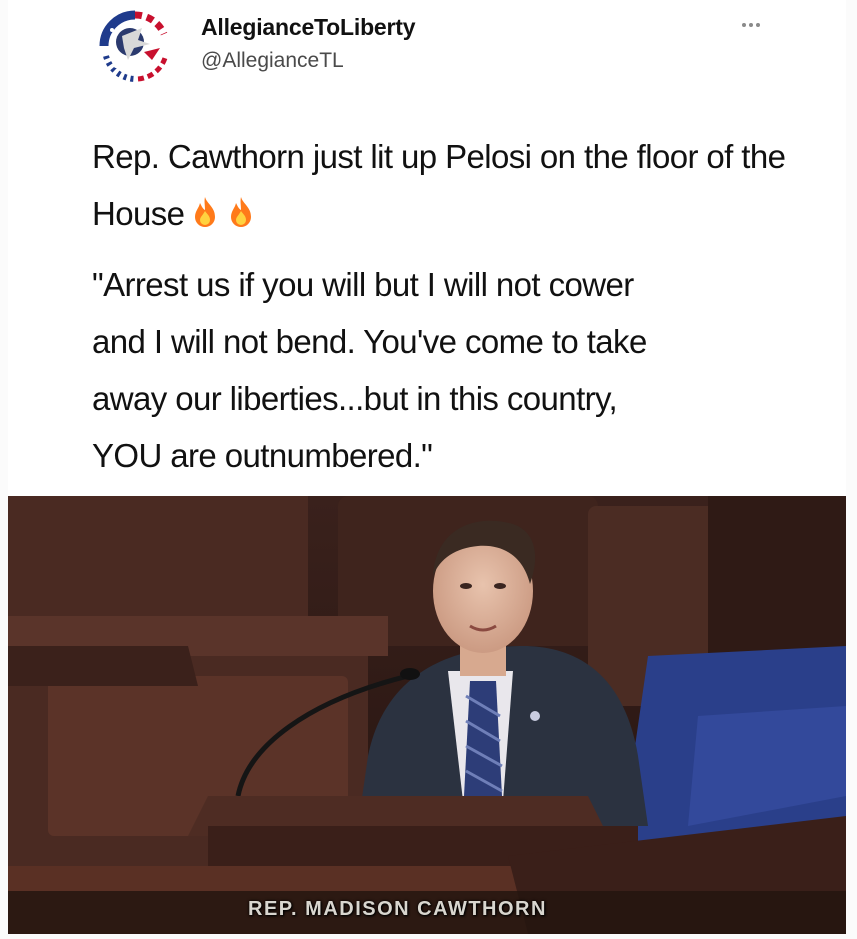  What do you see at coordinates (272, 61) in the screenshot?
I see `user-handle: @AllegianceTL` at bounding box center [272, 61].